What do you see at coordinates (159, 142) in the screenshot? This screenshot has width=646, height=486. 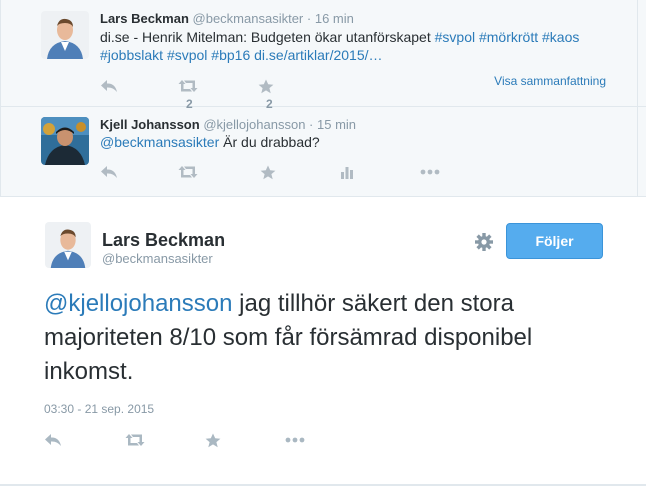 I see `mention-link: @beckmansasikter` at bounding box center [159, 142].